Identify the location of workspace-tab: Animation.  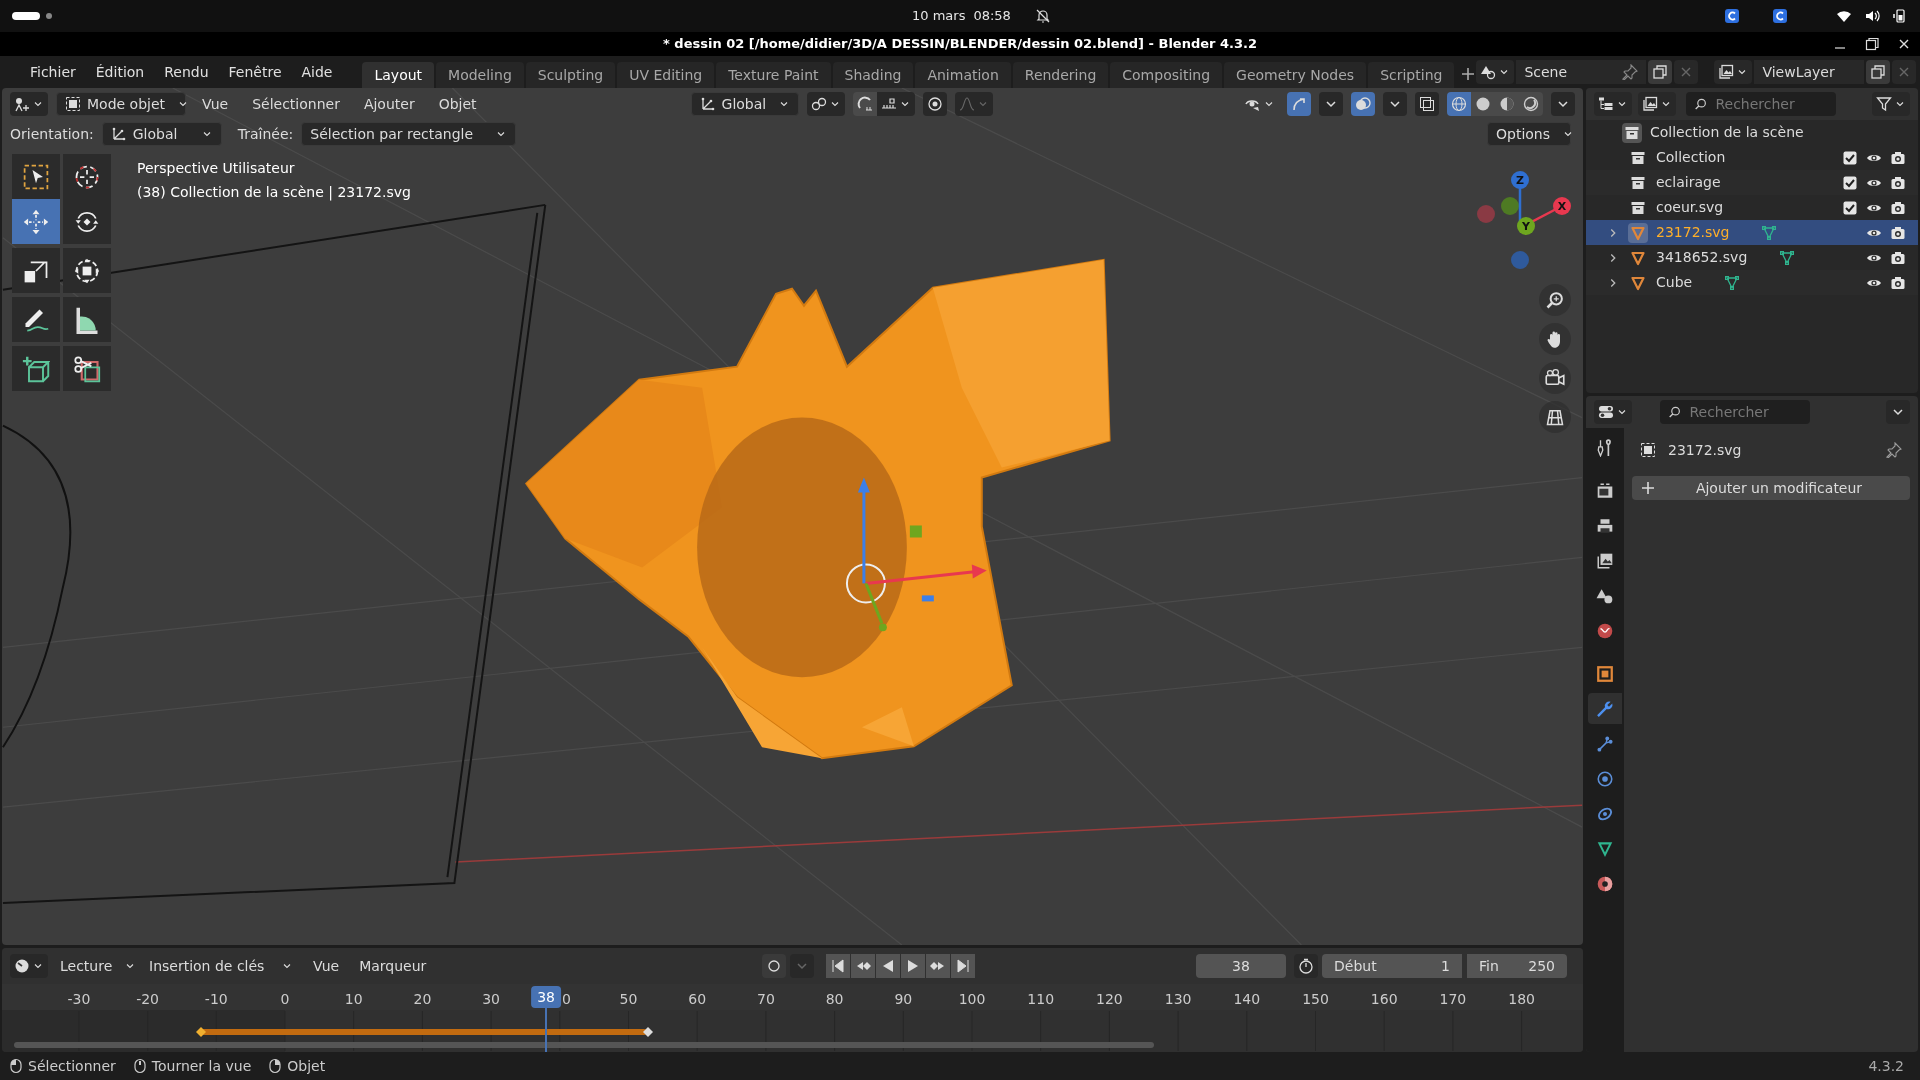
(963, 75).